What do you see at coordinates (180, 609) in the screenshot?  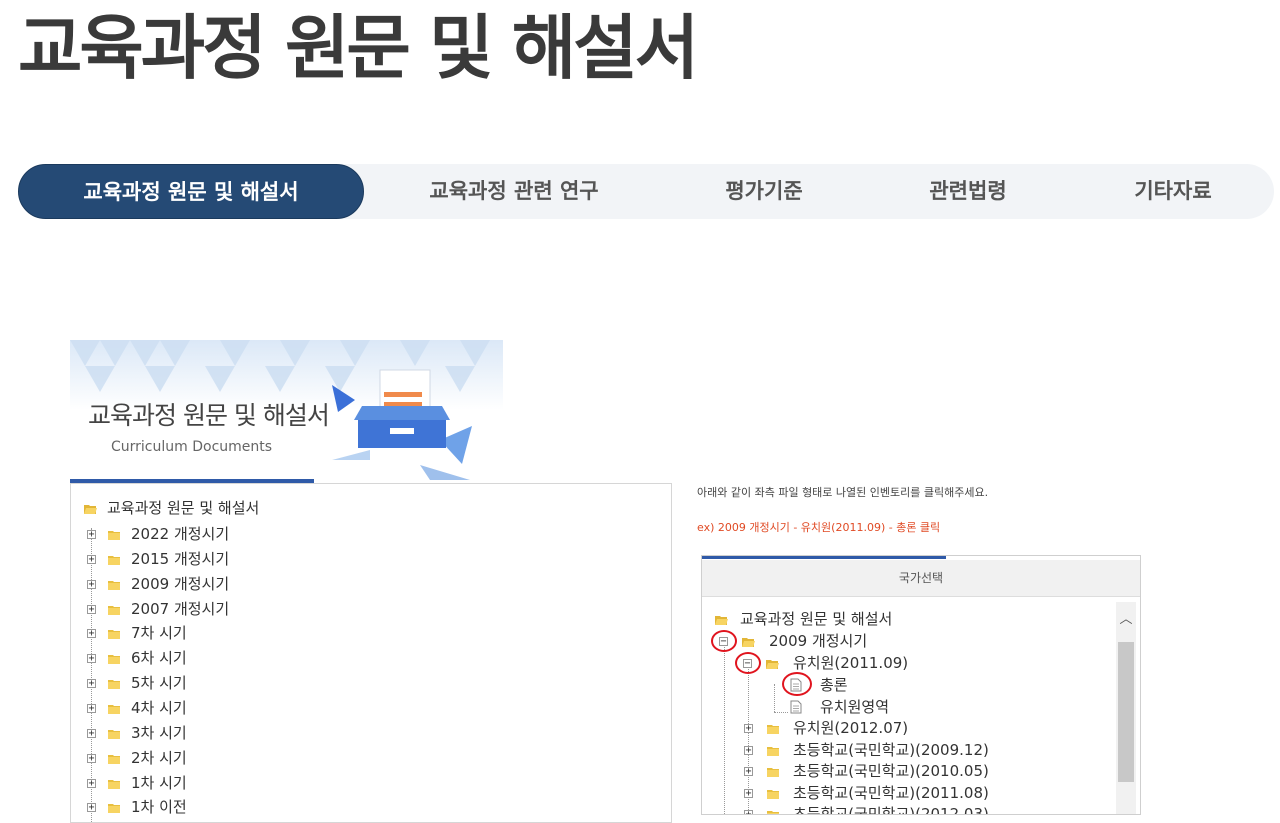 I see `tree-item-label: 2007 개정시기` at bounding box center [180, 609].